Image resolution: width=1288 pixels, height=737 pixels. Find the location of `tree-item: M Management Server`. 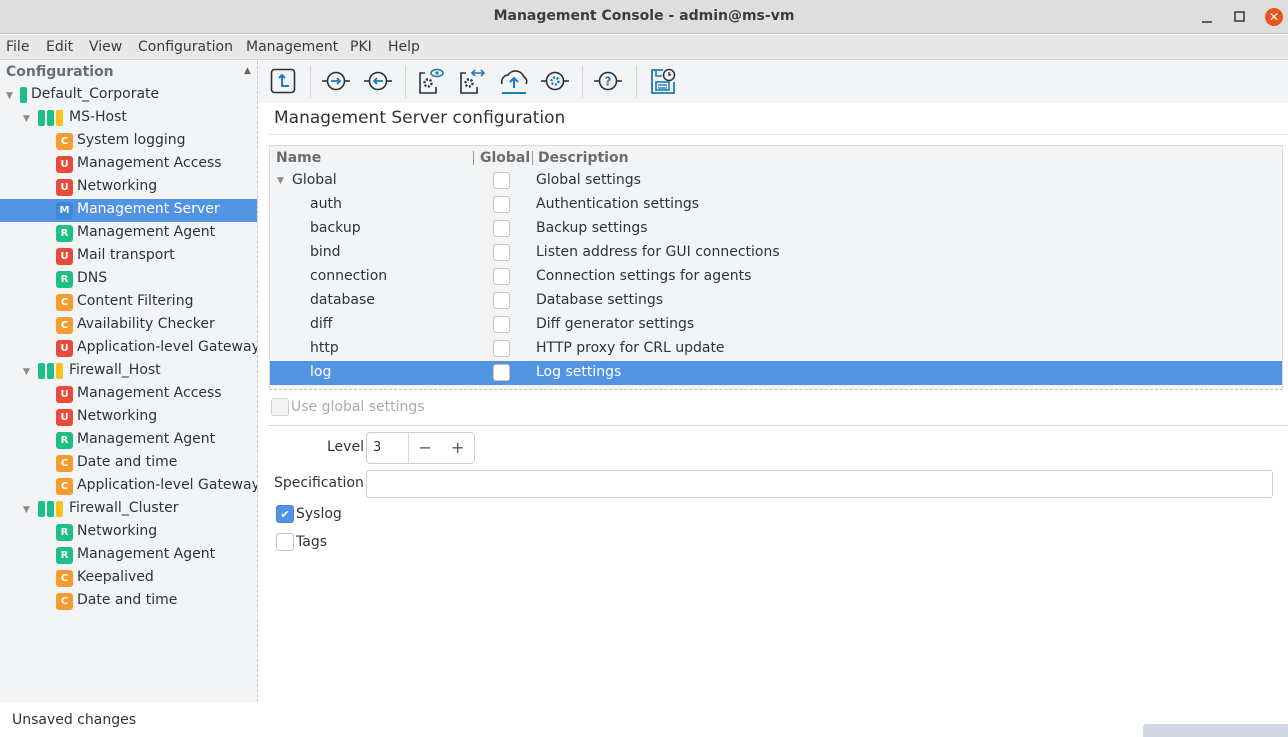

tree-item: M Management Server is located at coordinates (128, 210).